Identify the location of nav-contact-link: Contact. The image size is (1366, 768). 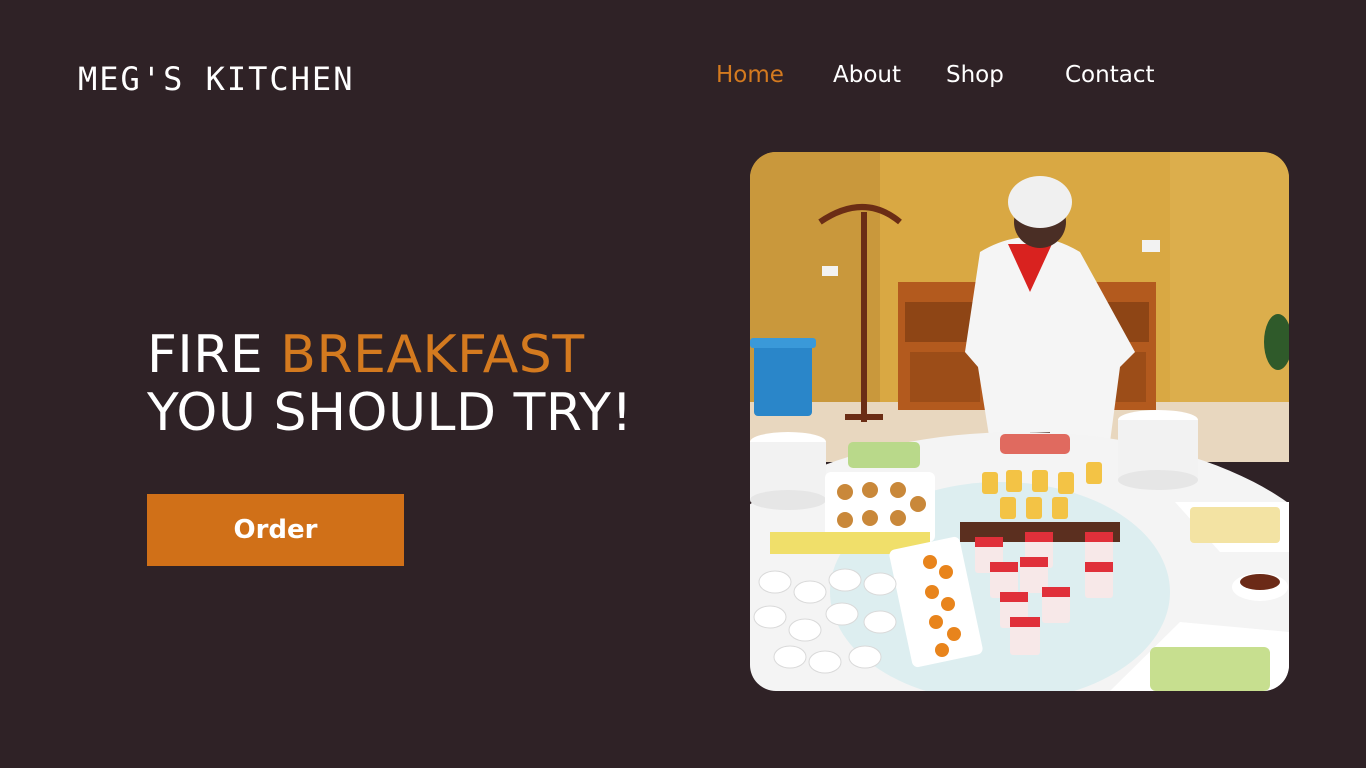
(1109, 75).